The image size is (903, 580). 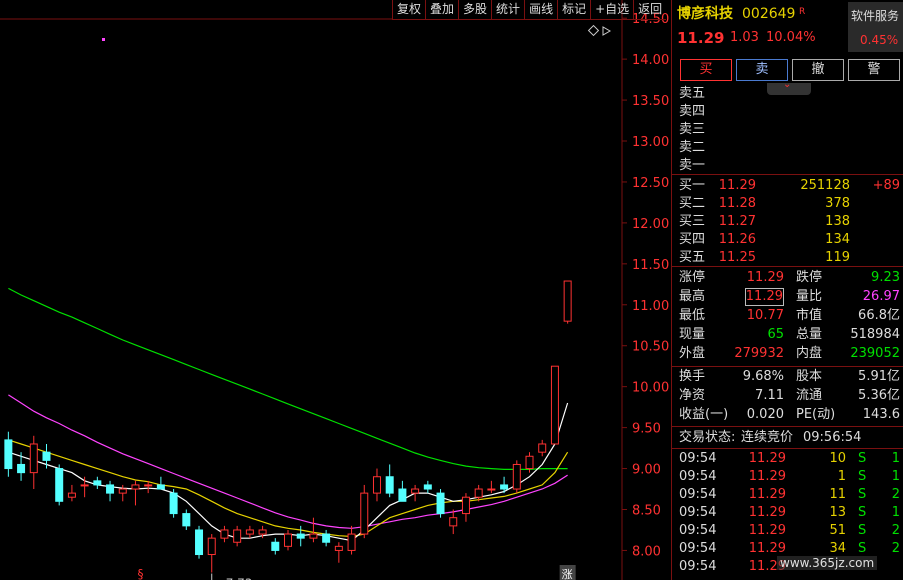 I want to click on quote-row: 卖一, so click(x=787, y=166).